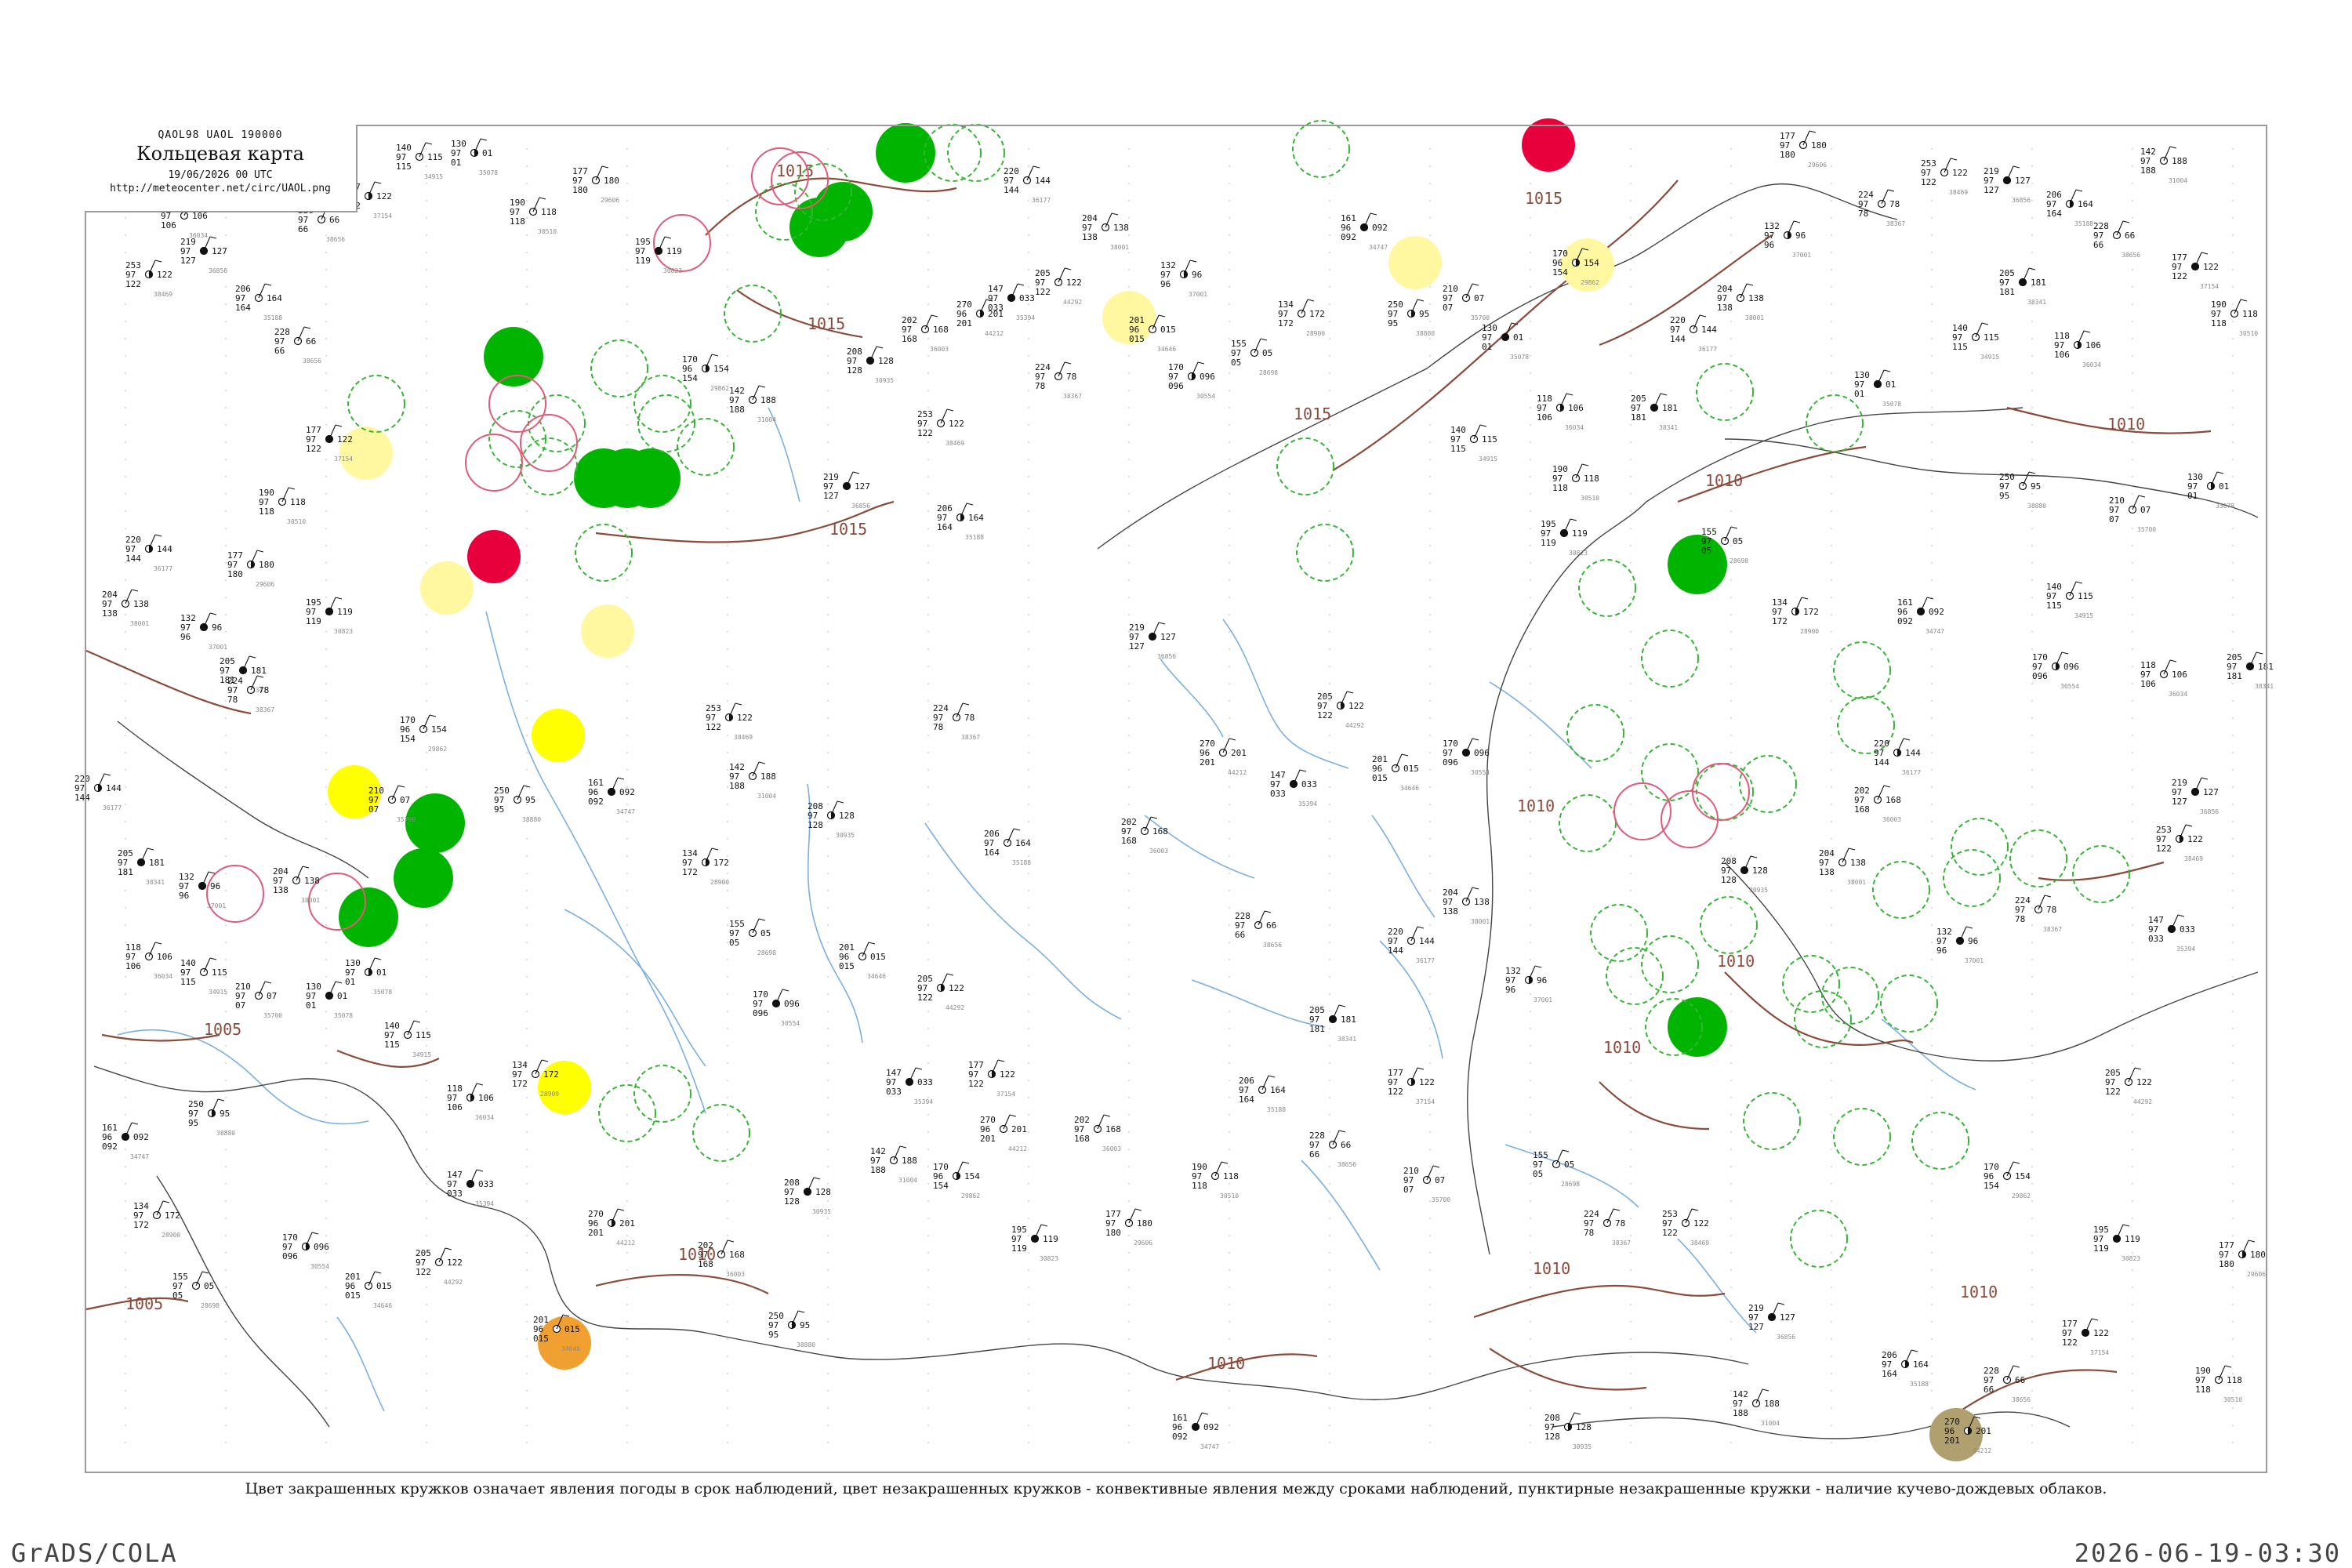  What do you see at coordinates (220, 154) in the screenshot?
I see `map-title: Кольцевая карта` at bounding box center [220, 154].